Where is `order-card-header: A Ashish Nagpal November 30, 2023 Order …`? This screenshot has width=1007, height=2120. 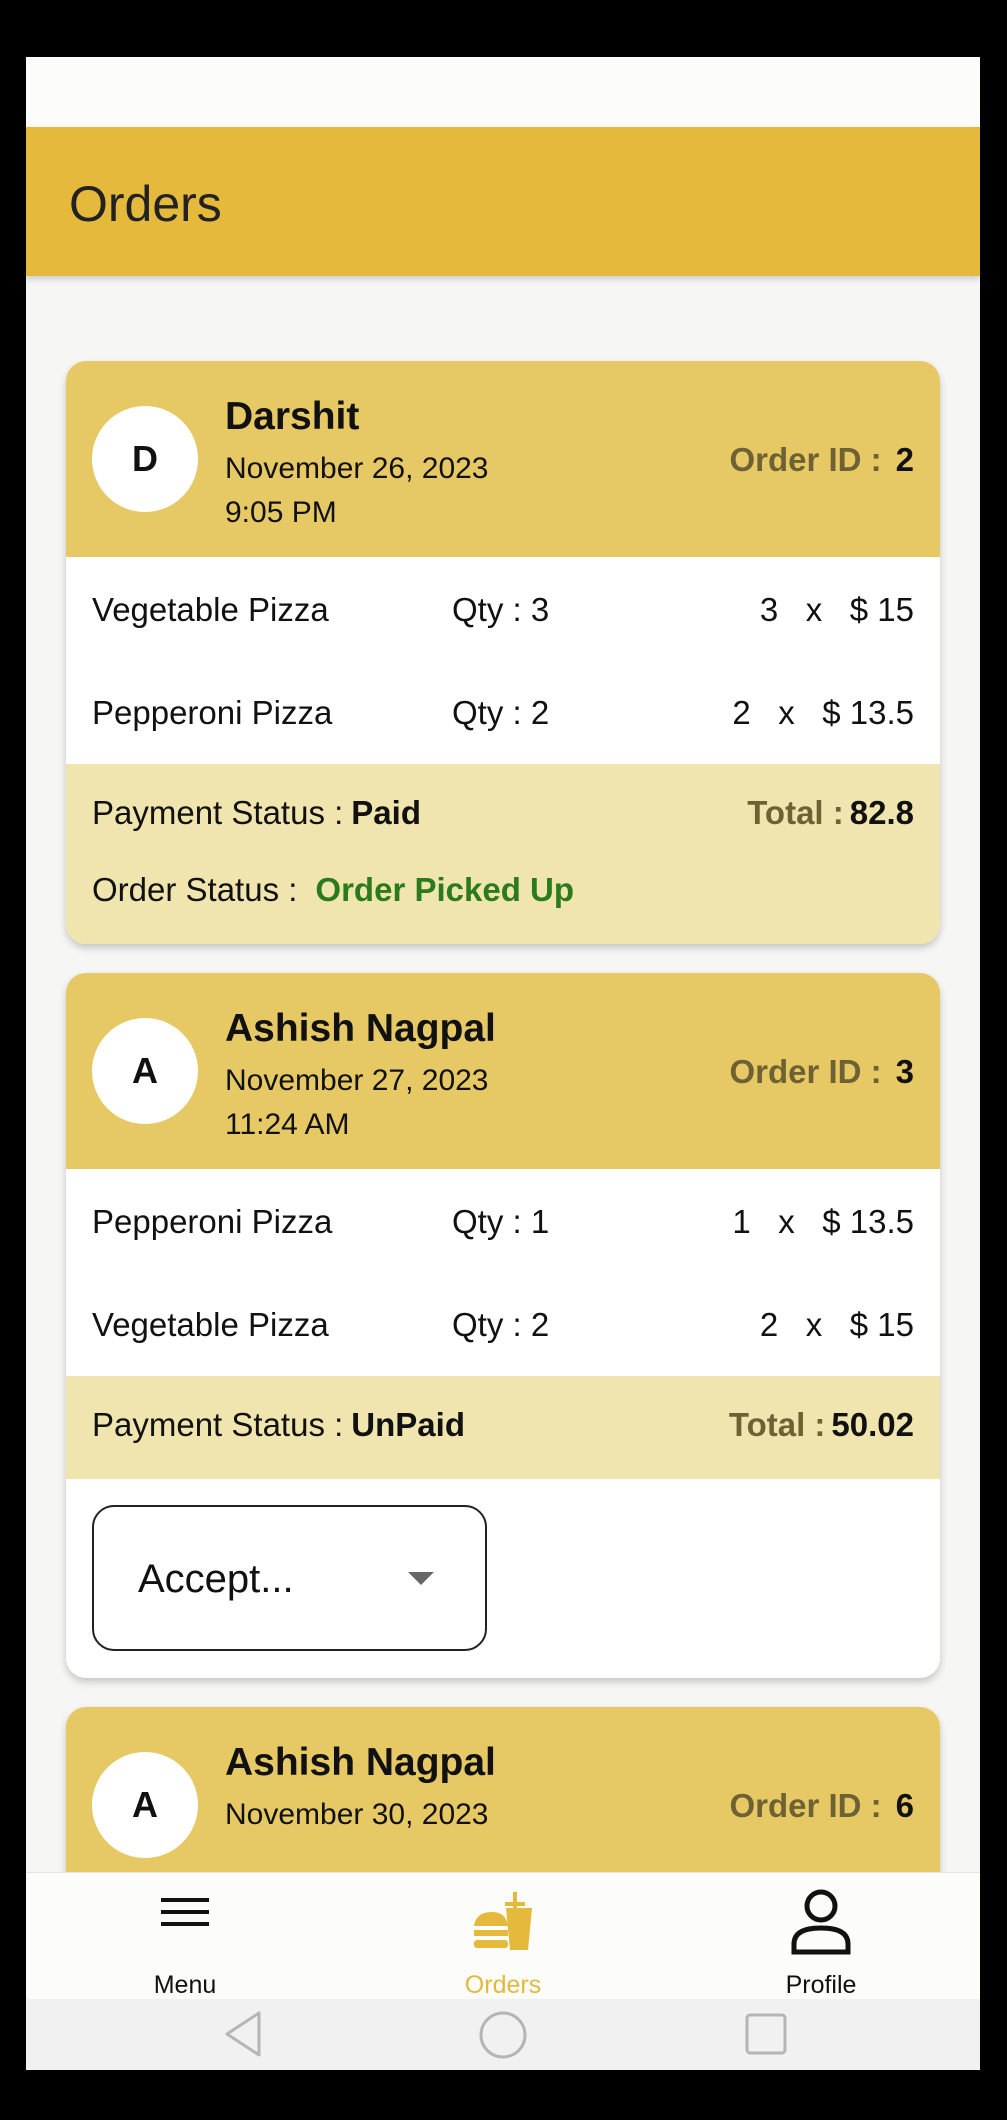
order-card-header: A Ashish Nagpal November 30, 2023 Order … is located at coordinates (503, 1789).